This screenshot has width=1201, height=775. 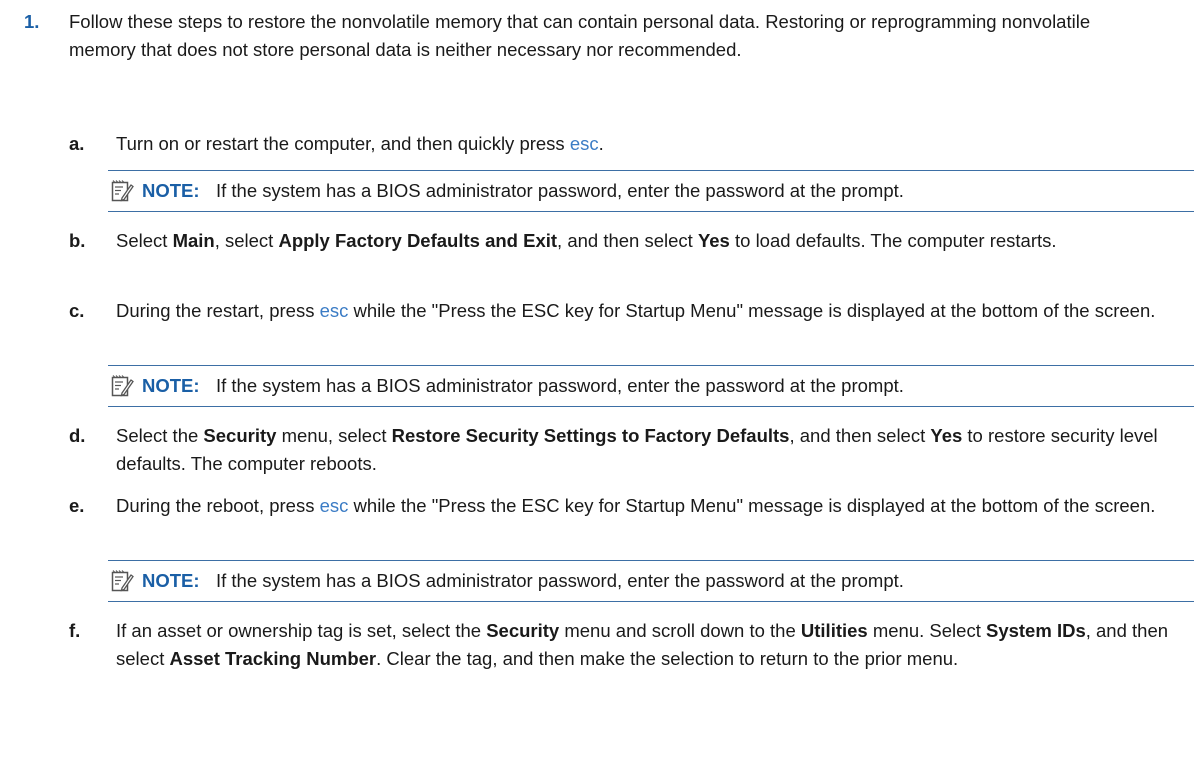 What do you see at coordinates (77, 240) in the screenshot?
I see `substep-letter: b.` at bounding box center [77, 240].